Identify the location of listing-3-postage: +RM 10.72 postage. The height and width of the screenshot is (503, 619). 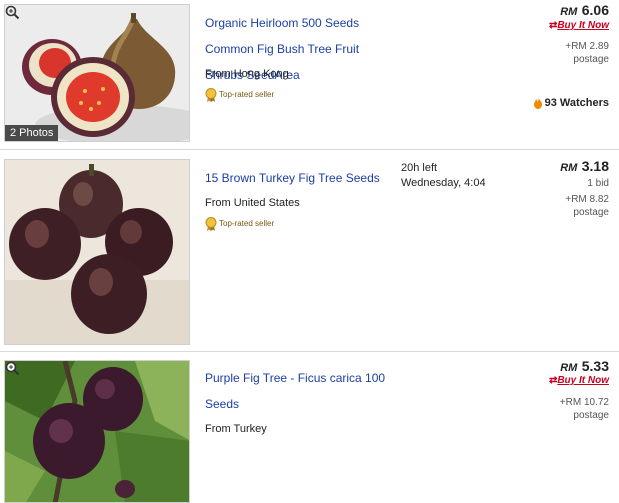
(584, 409).